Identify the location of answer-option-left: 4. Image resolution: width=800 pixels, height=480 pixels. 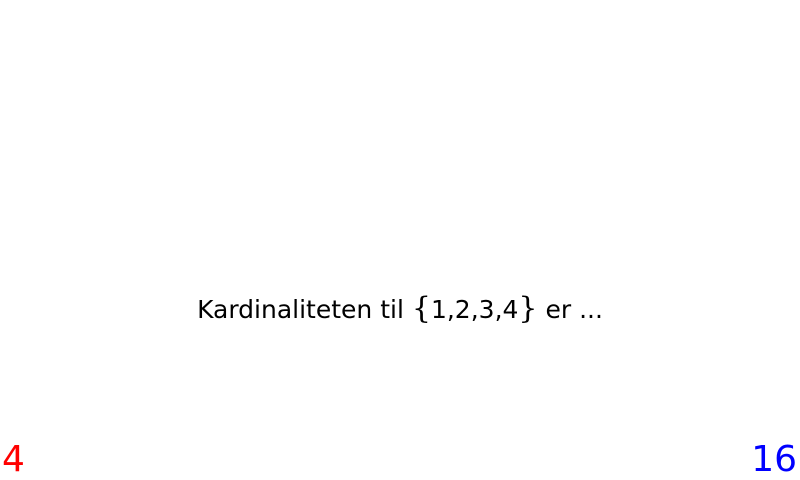
(13, 460).